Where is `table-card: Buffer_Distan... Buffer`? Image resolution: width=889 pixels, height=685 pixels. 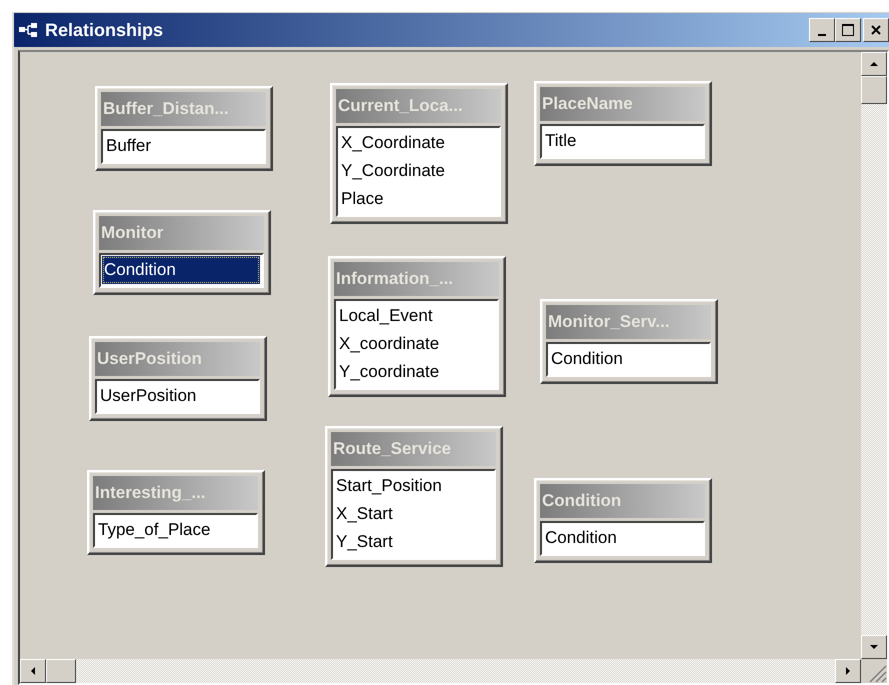 table-card: Buffer_Distan... Buffer is located at coordinates (184, 128).